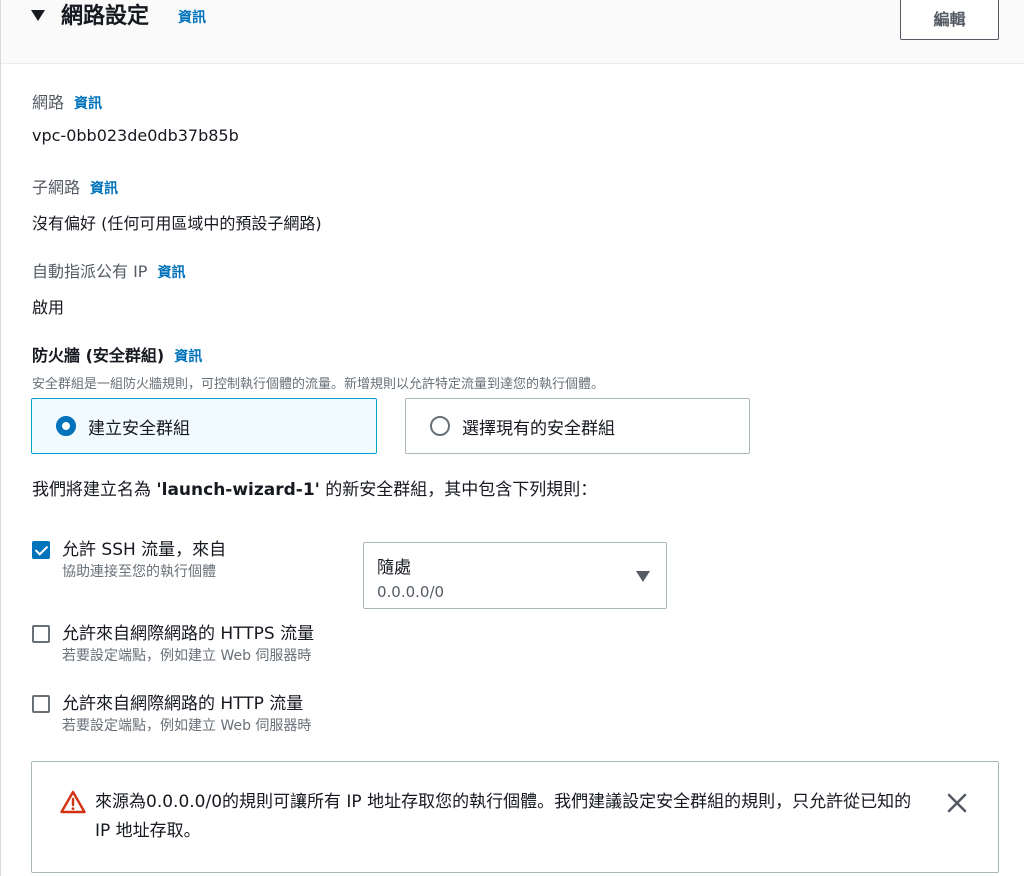  What do you see at coordinates (135, 135) in the screenshot?
I see `network-value: vpc-0bb023de0db37b85b` at bounding box center [135, 135].